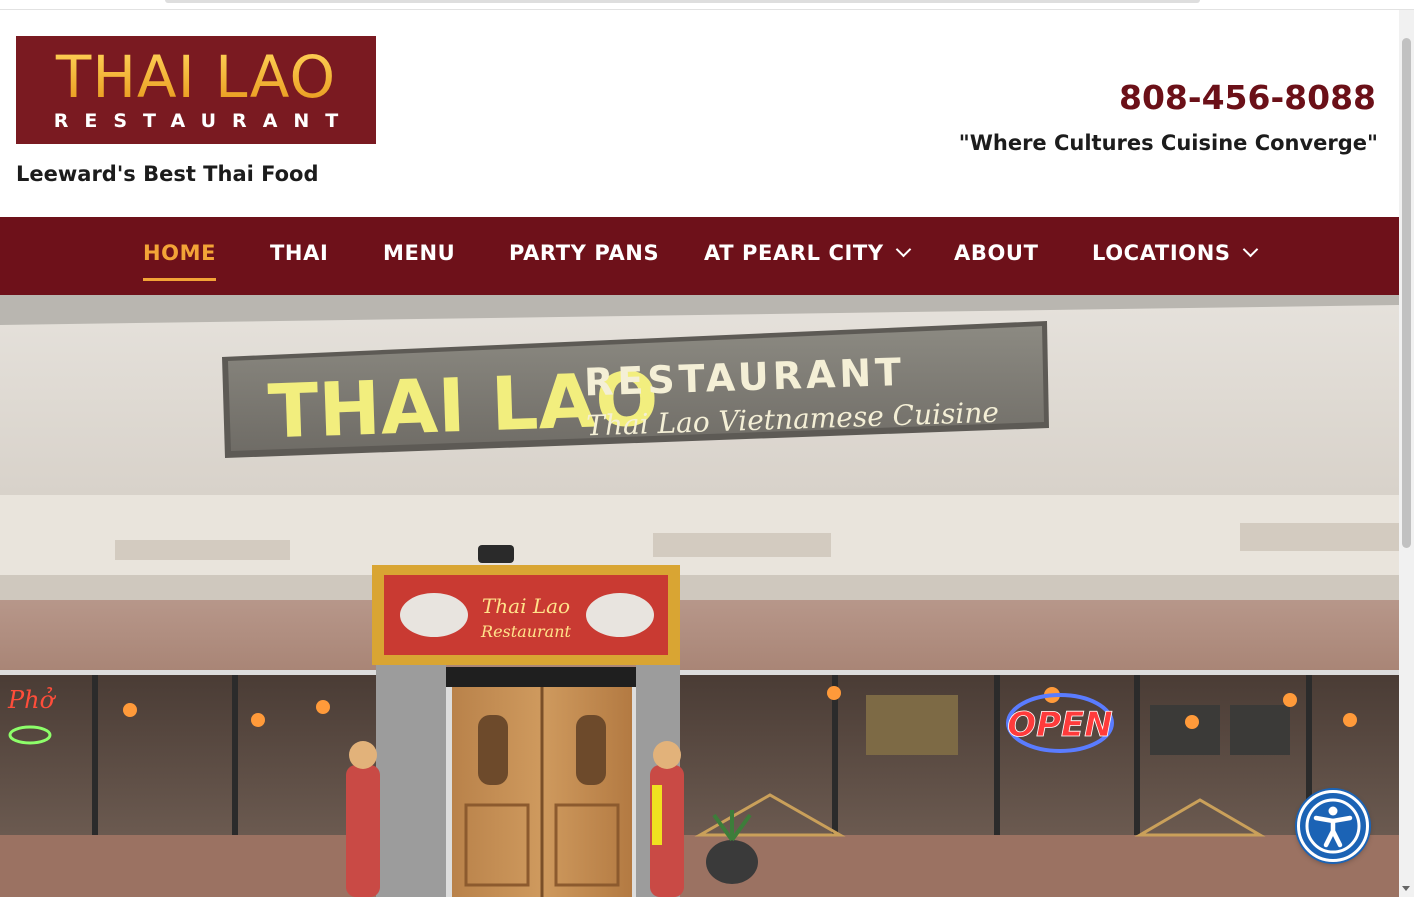 The height and width of the screenshot is (897, 1414). I want to click on open-neon-sign: OPEN, so click(1060, 725).